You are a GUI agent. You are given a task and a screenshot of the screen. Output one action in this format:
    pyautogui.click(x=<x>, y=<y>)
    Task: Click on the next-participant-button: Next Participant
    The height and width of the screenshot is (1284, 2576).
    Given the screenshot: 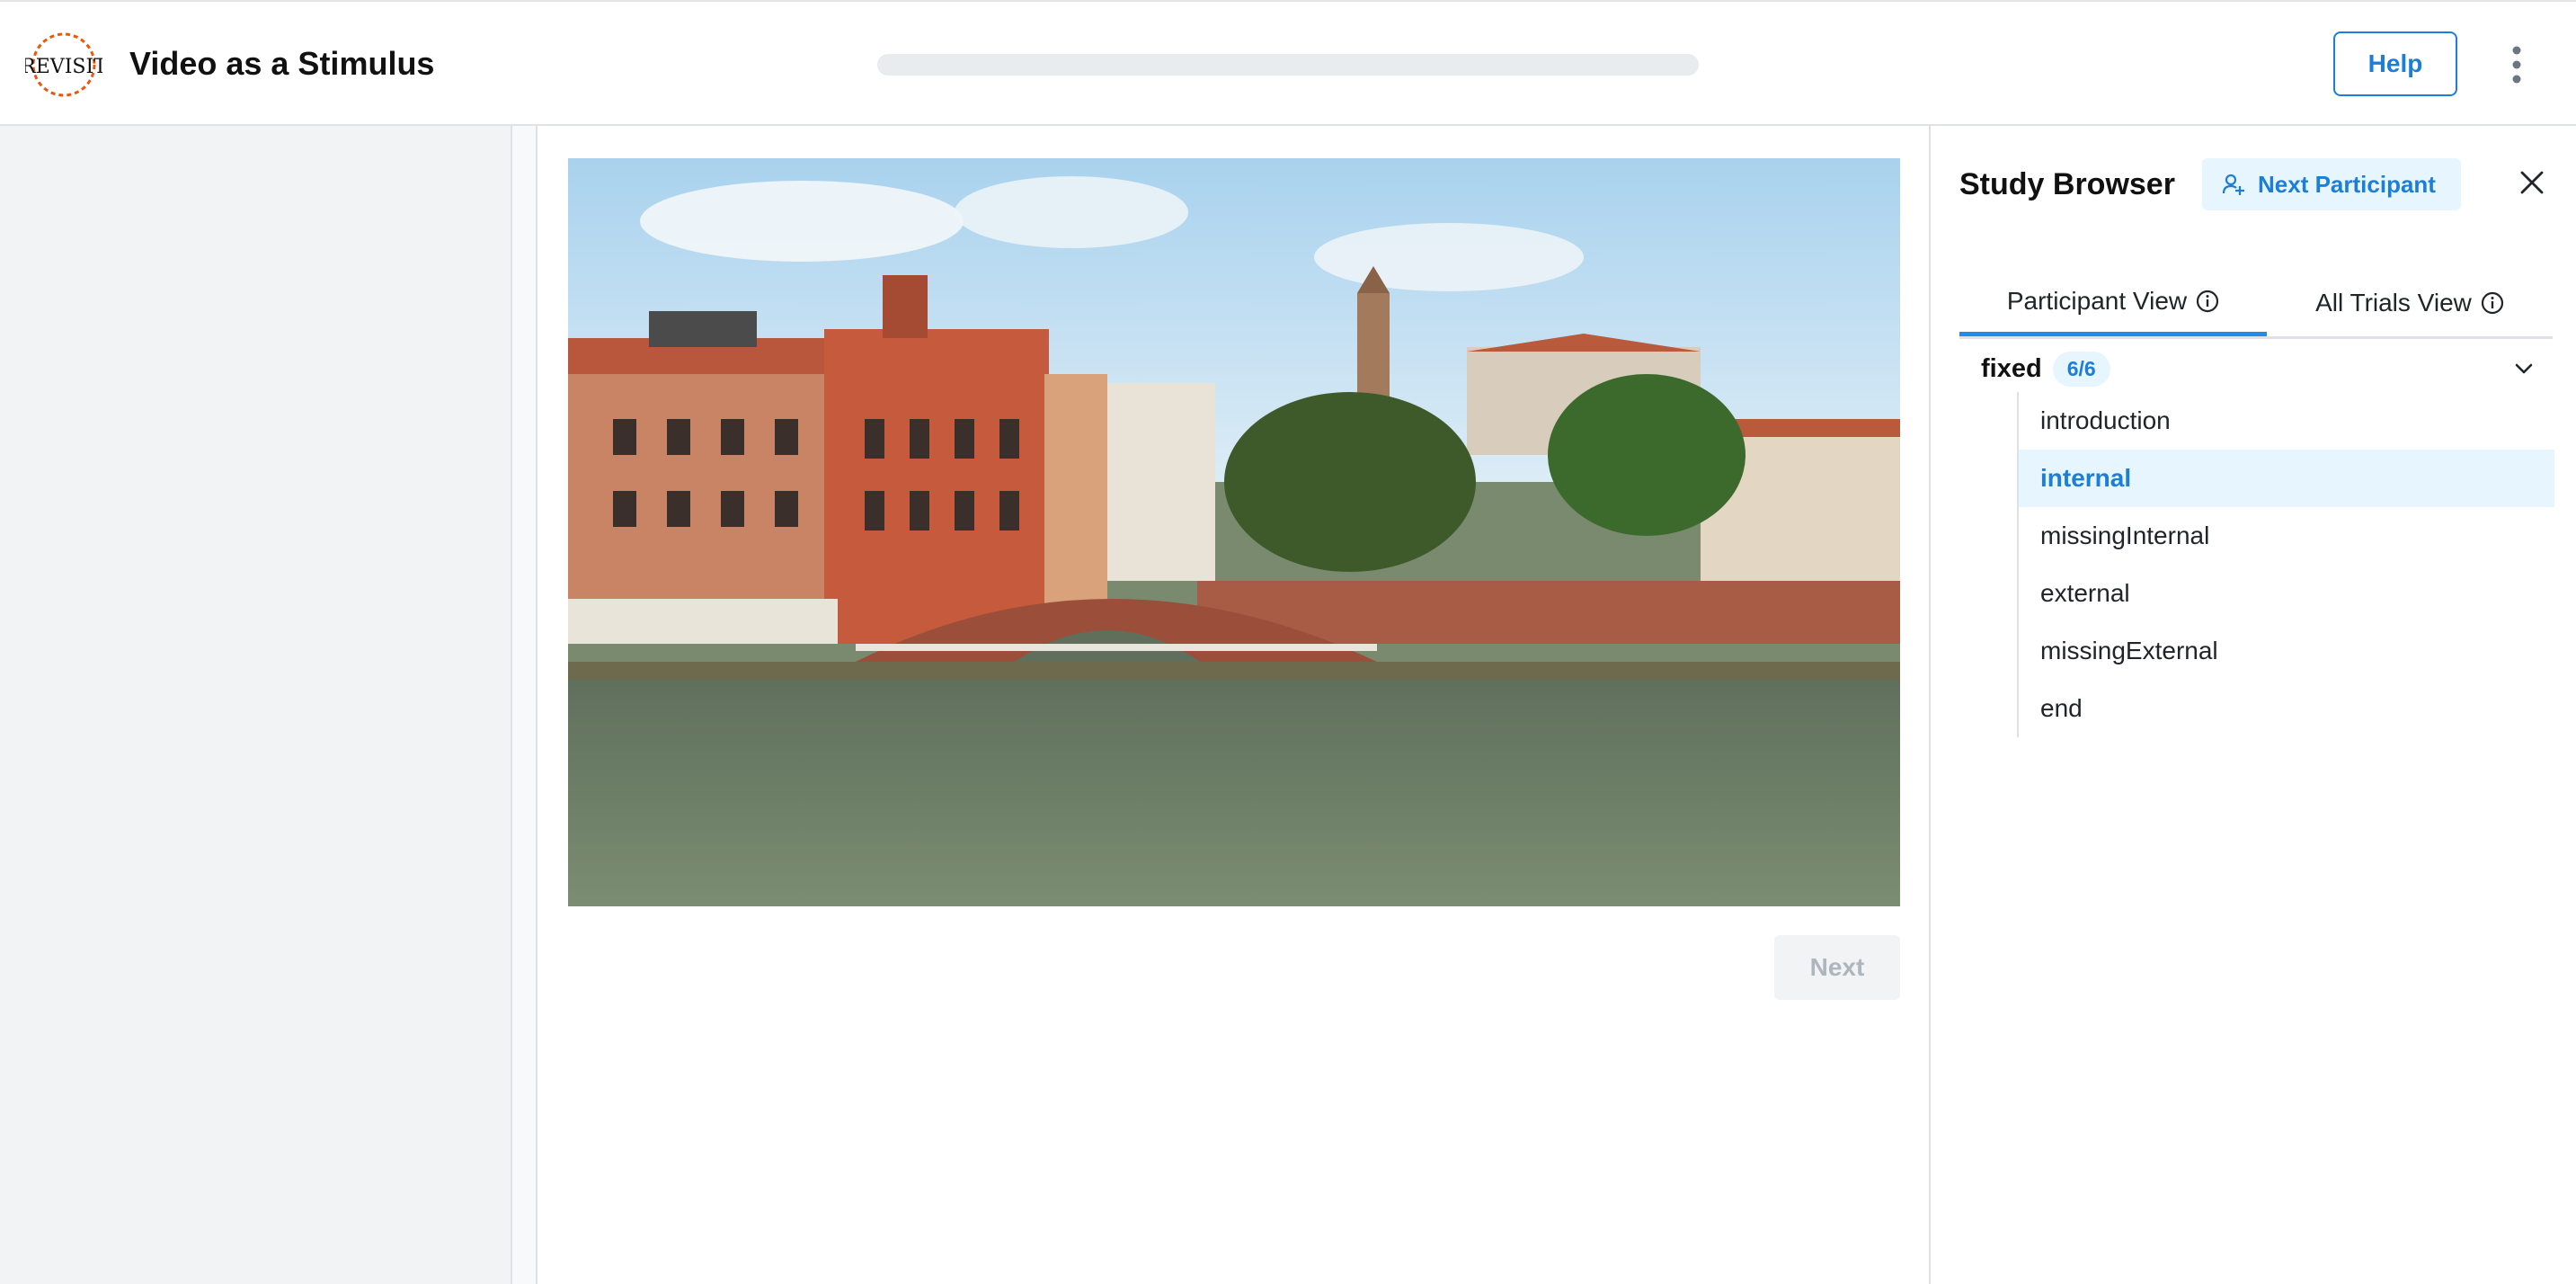 What is the action you would take?
    pyautogui.click(x=2331, y=184)
    